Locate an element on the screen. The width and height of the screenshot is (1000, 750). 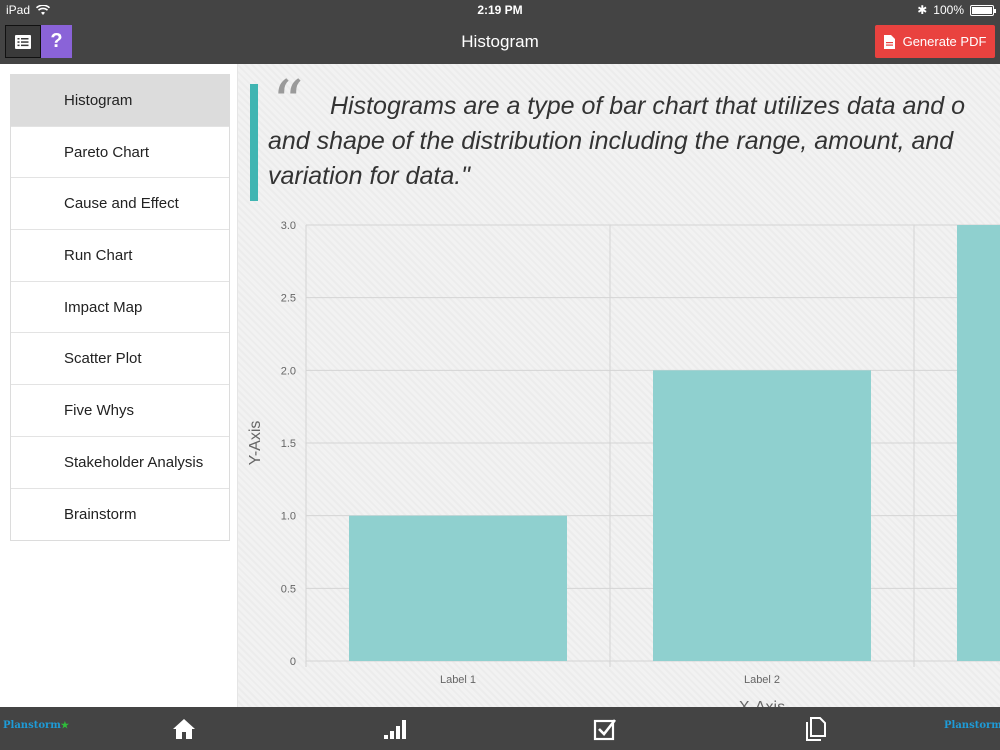
sidebar-item-stakeholder-analysis: Stakeholder Analysis is located at coordinates (120, 462).